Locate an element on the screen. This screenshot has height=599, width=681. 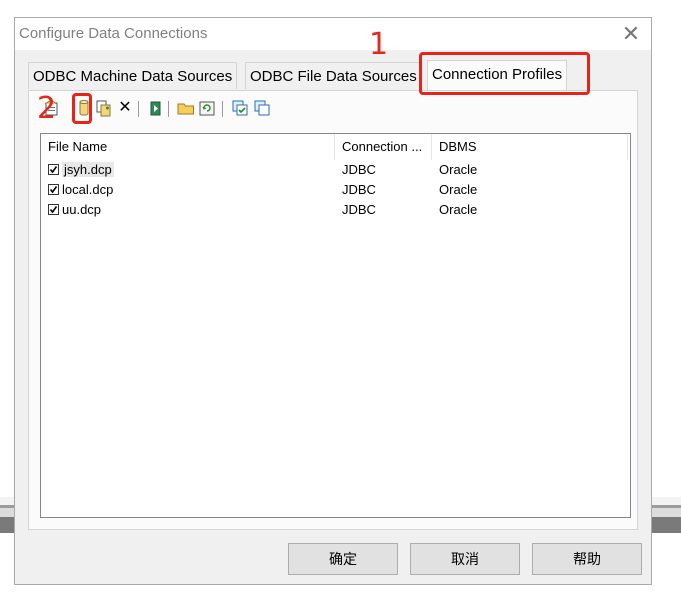
file-name: jsyh.dcp is located at coordinates (88, 169).